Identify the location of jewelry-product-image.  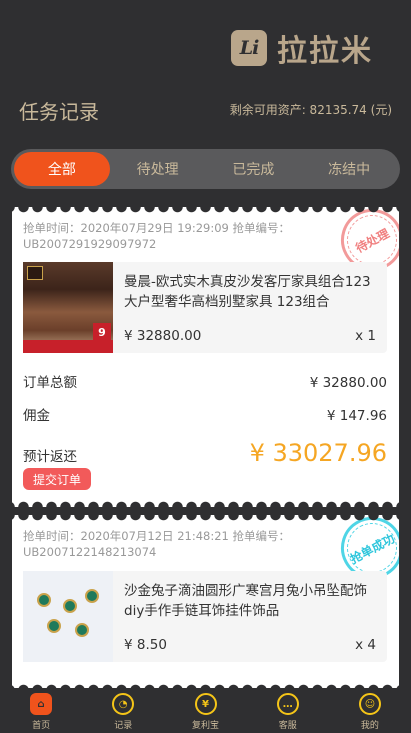
(68, 616).